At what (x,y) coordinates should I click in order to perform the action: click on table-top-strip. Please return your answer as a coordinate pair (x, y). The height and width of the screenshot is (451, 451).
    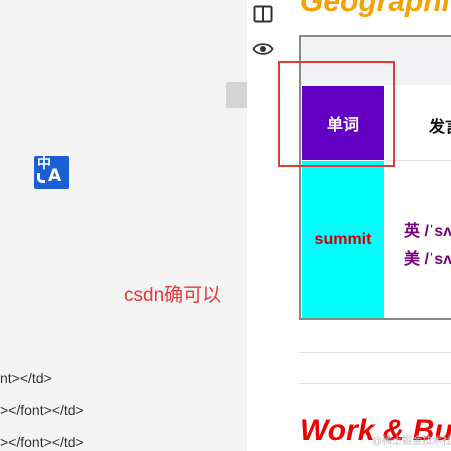
    Looking at the image, I should click on (376, 61).